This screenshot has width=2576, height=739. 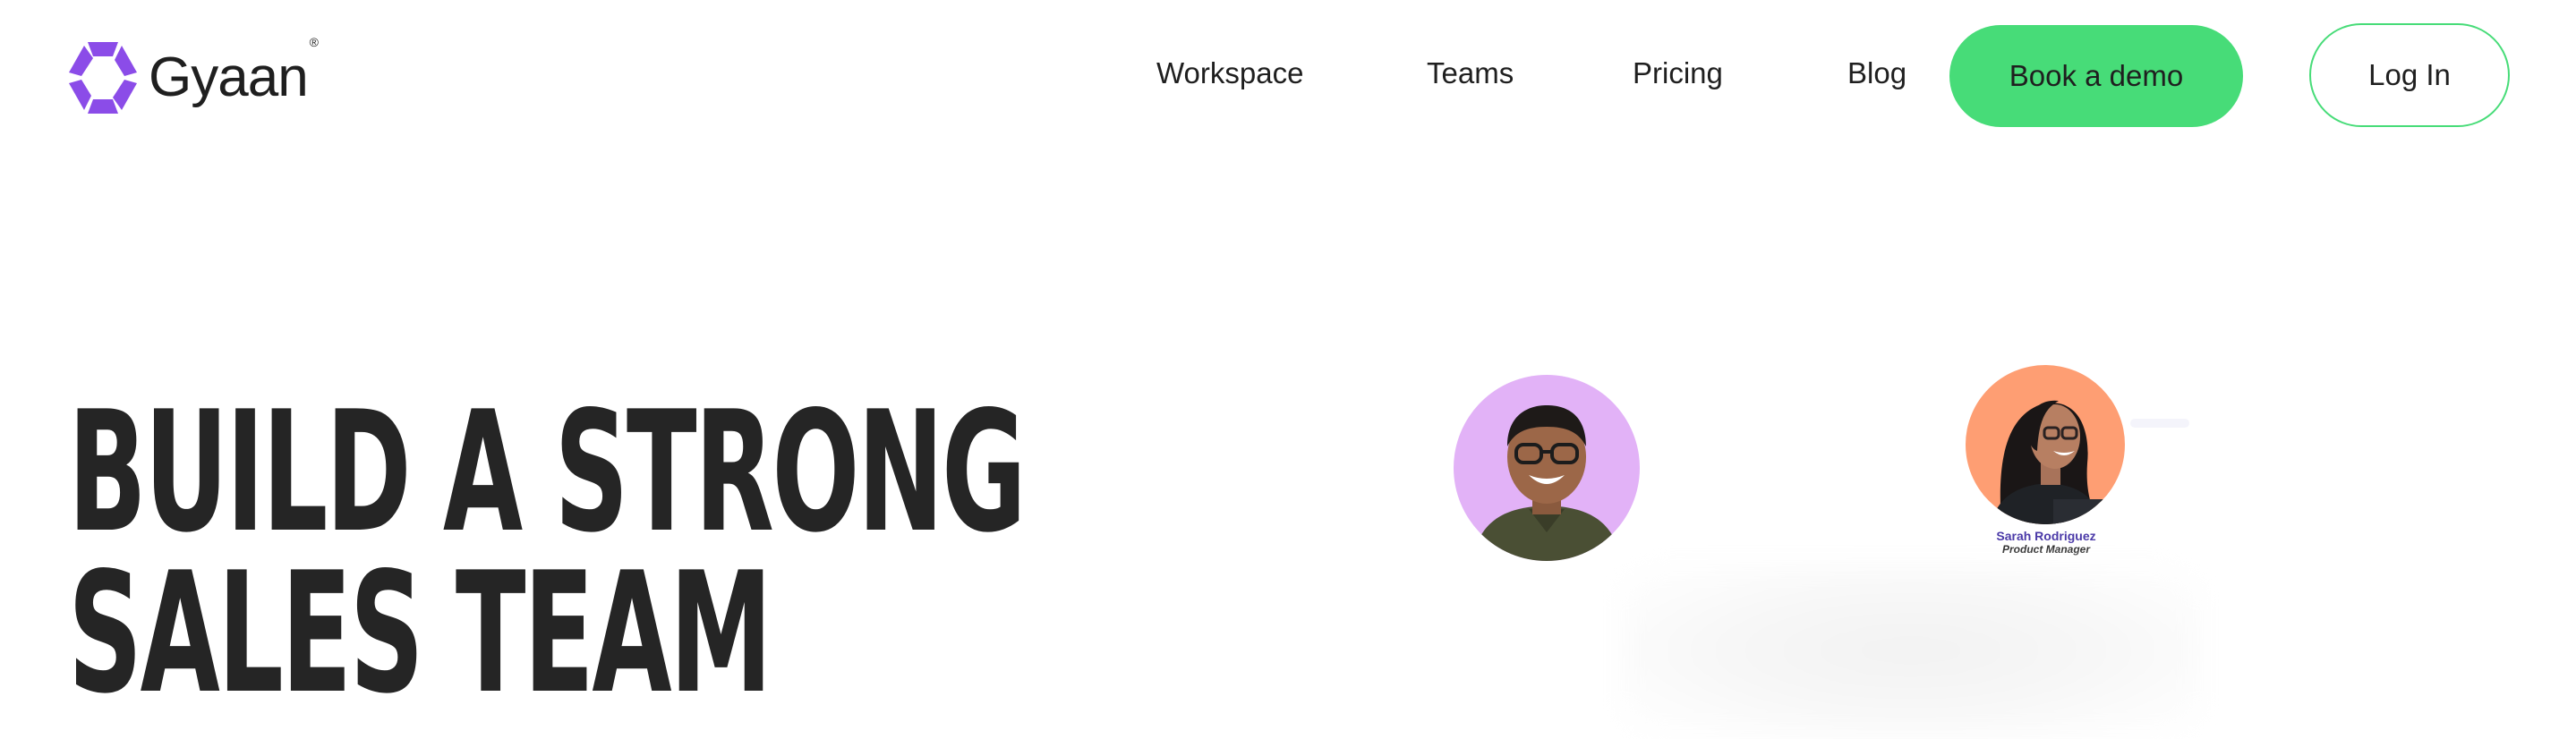 What do you see at coordinates (314, 42) in the screenshot?
I see `registered-mark: ®` at bounding box center [314, 42].